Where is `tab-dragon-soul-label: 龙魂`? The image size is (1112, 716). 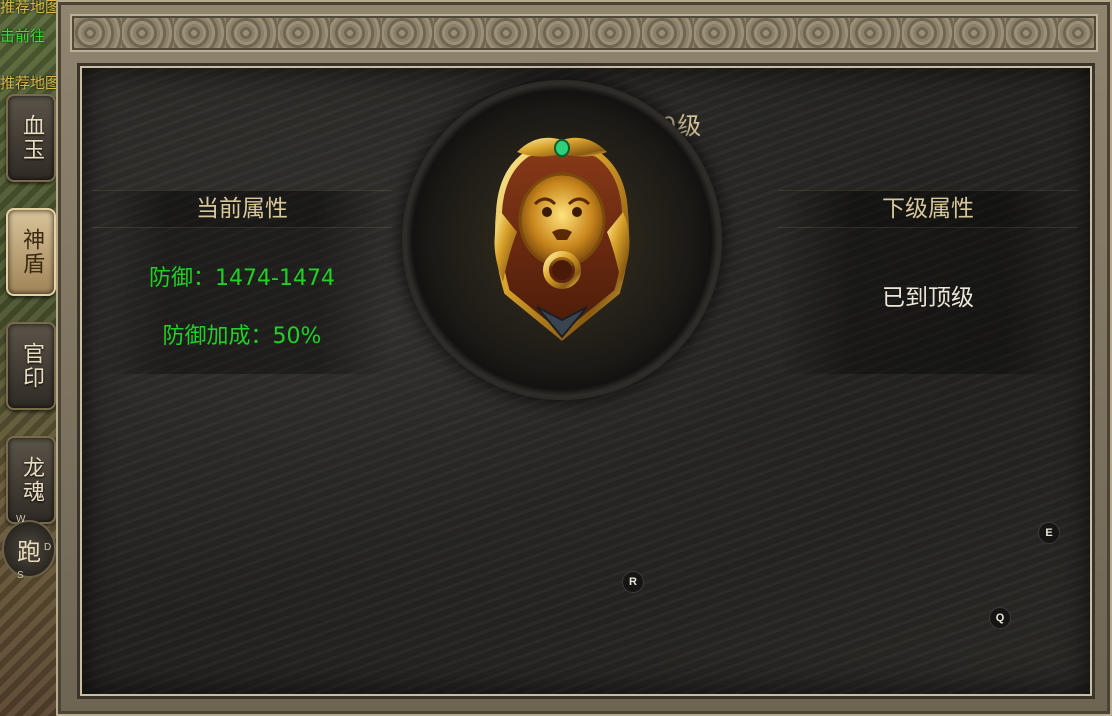
tab-dragon-soul-label: 龙魂 is located at coordinates (31, 480).